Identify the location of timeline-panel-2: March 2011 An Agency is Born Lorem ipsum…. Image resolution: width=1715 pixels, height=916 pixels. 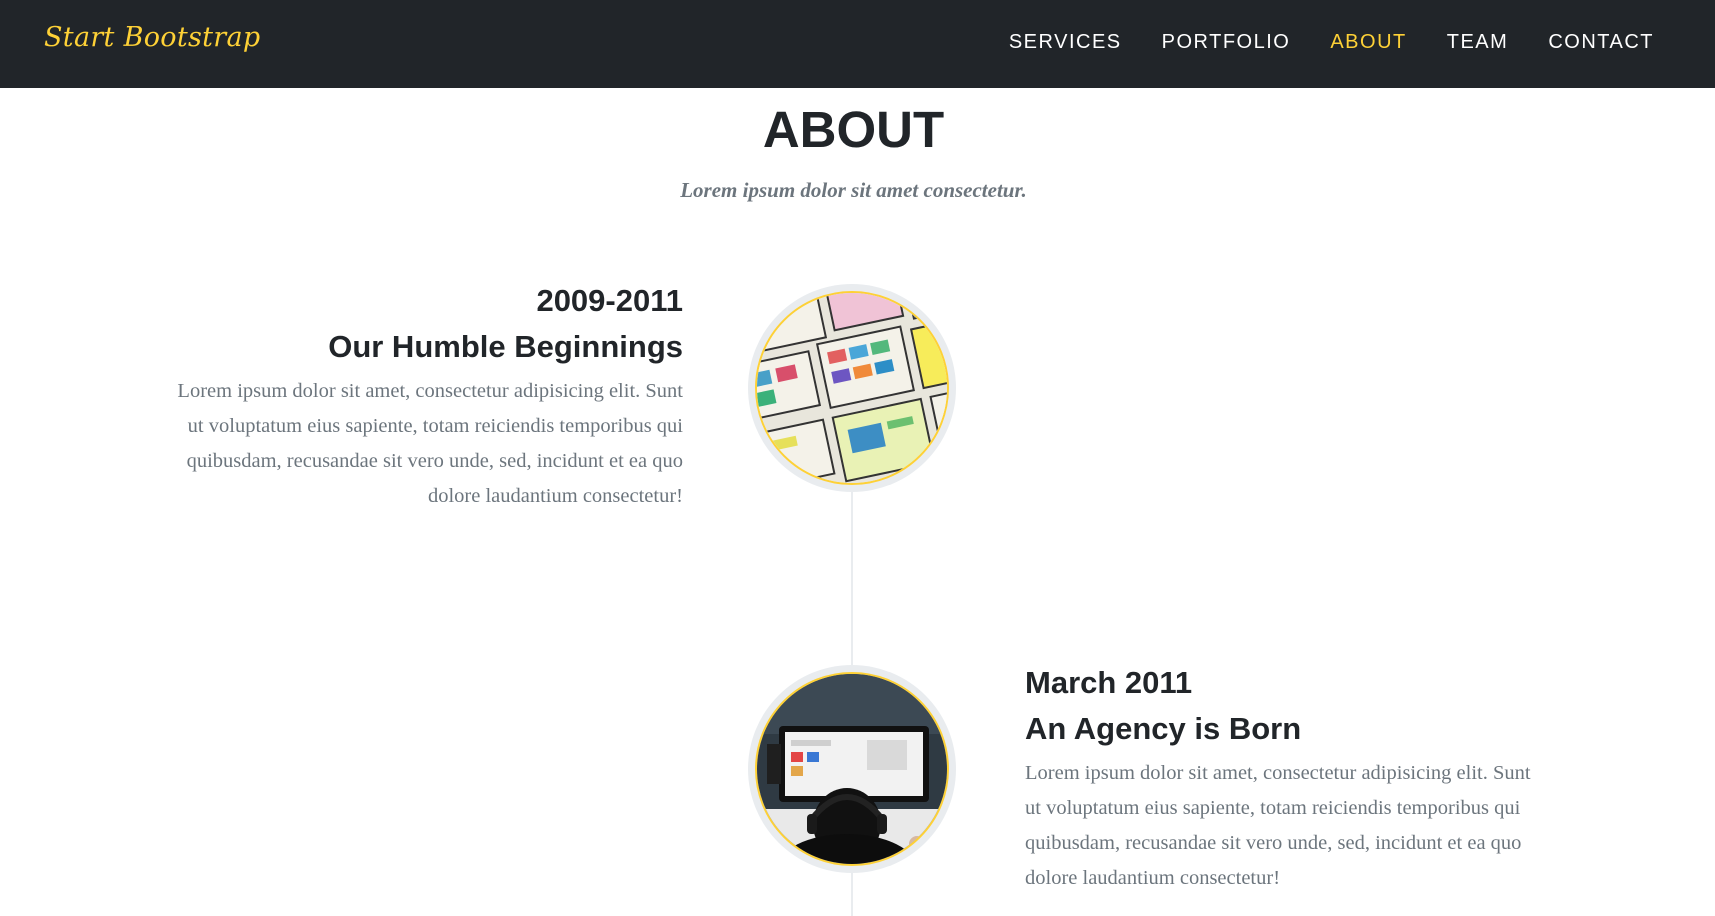
(1285, 778).